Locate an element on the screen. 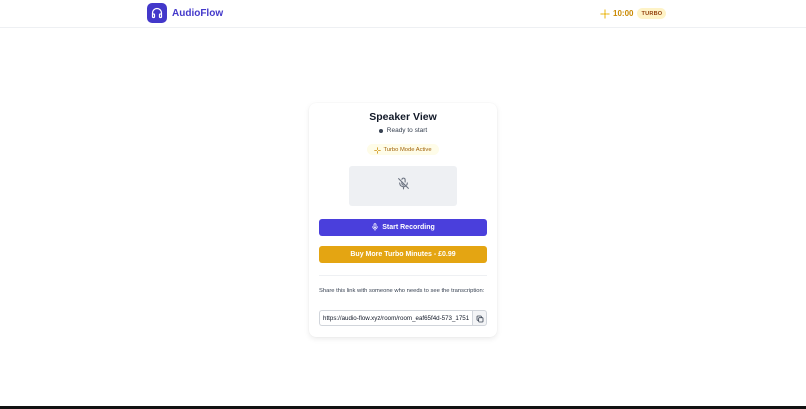  brand: AudioFlow is located at coordinates (185, 13).